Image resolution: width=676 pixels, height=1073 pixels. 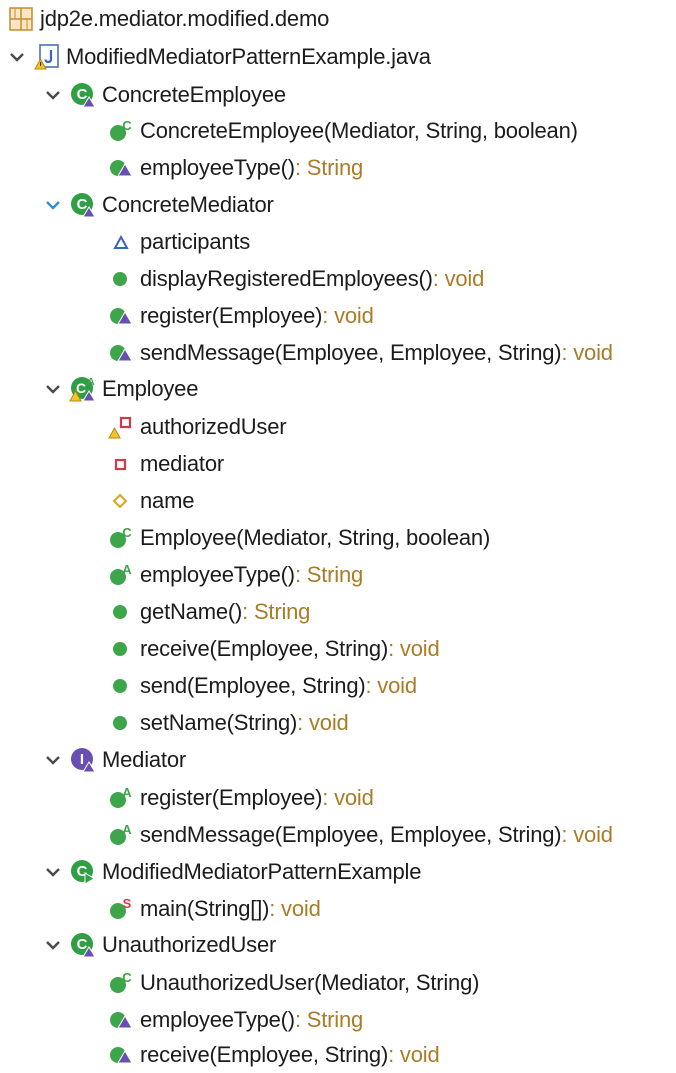 What do you see at coordinates (185, 18) in the screenshot?
I see `package-label: jdp2e.mediator.modified.demo` at bounding box center [185, 18].